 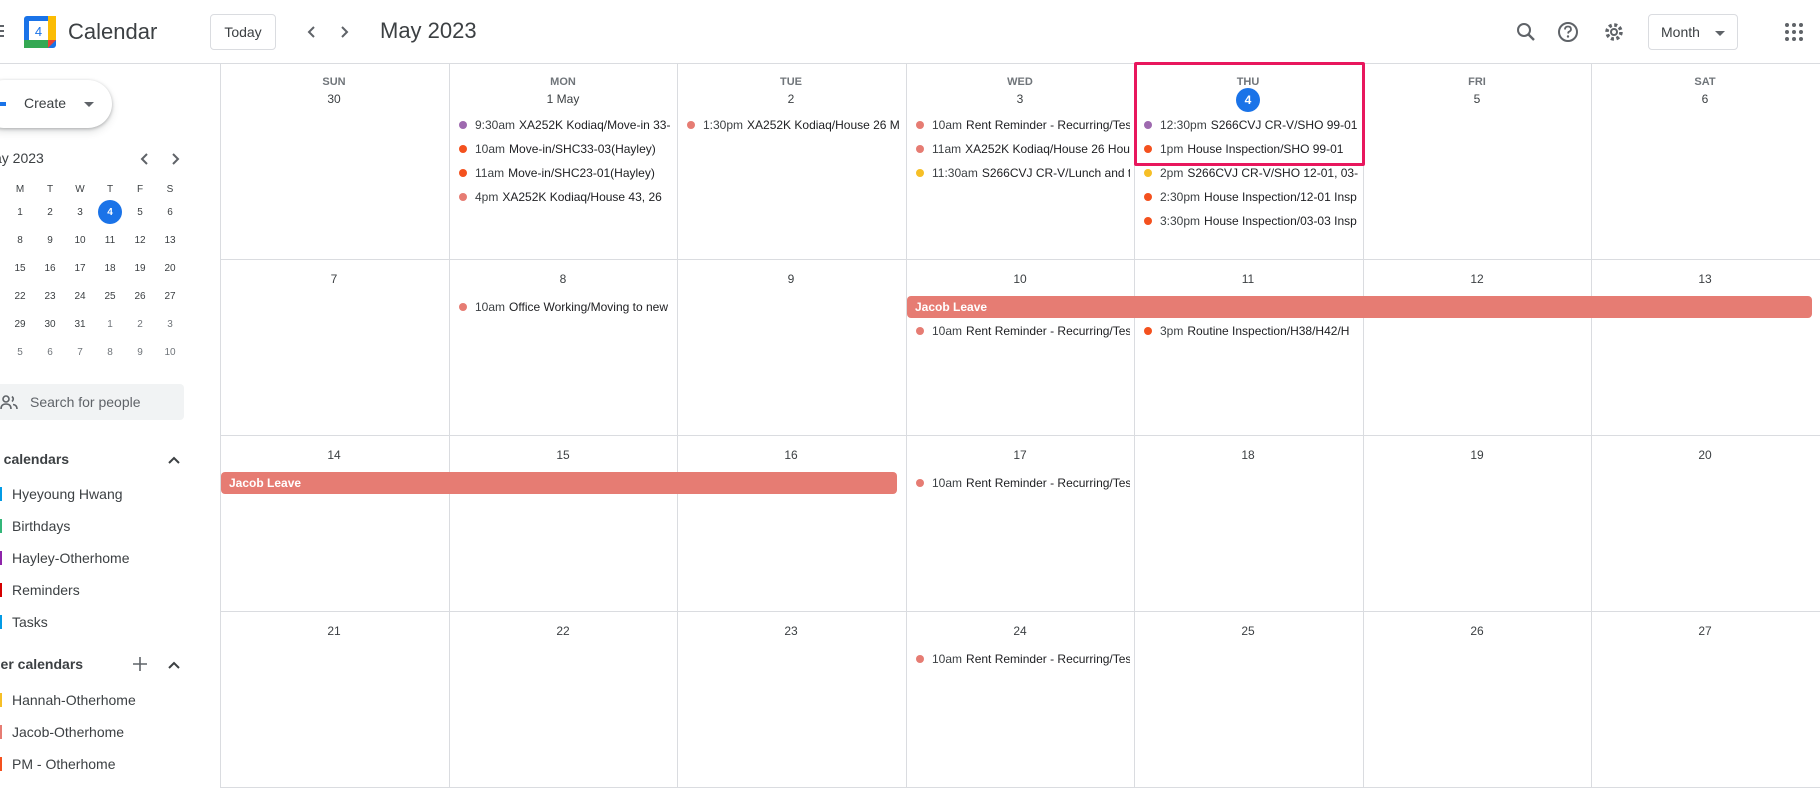 What do you see at coordinates (791, 99) in the screenshot?
I see `day-number: 2` at bounding box center [791, 99].